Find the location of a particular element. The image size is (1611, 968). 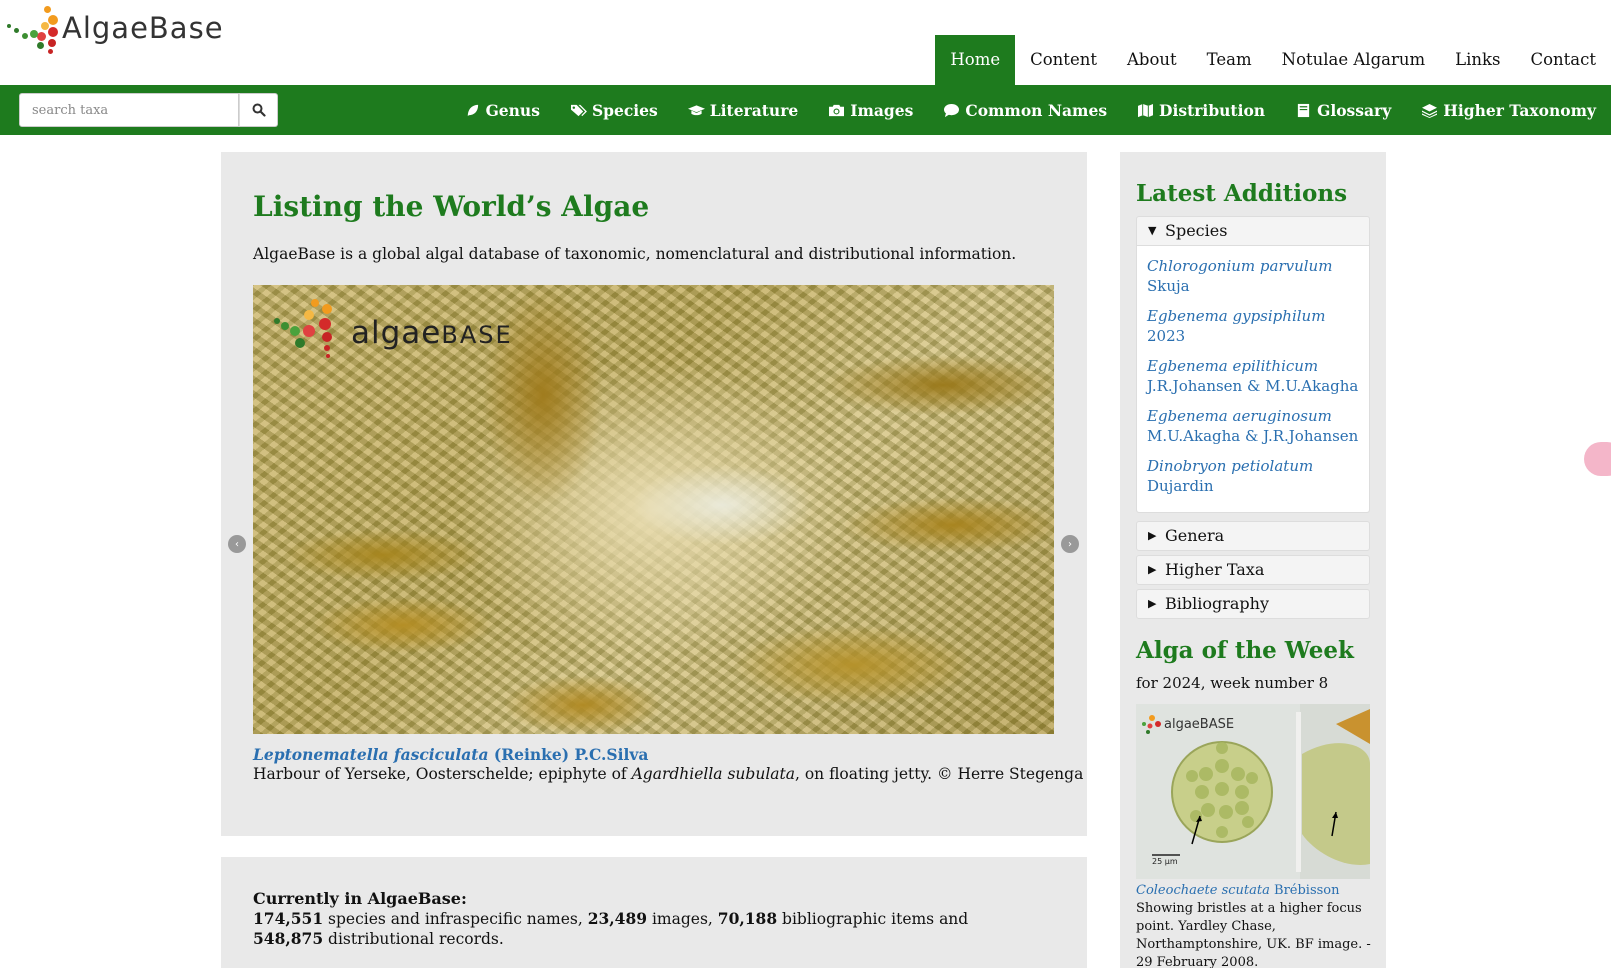

layers-icon is located at coordinates (1430, 110).